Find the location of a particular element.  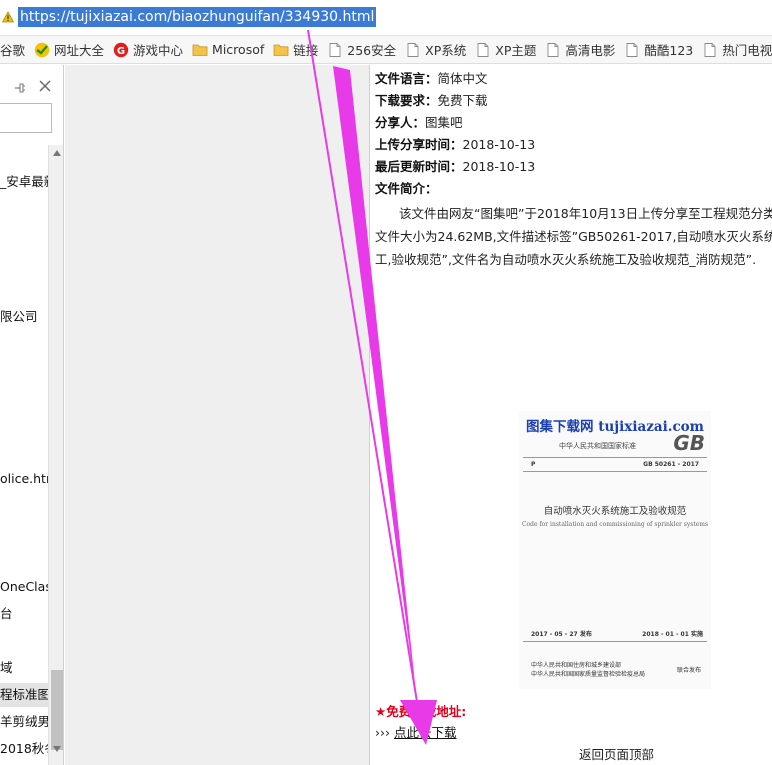

sidebar-item: 羊剪绒男 is located at coordinates (24, 722).